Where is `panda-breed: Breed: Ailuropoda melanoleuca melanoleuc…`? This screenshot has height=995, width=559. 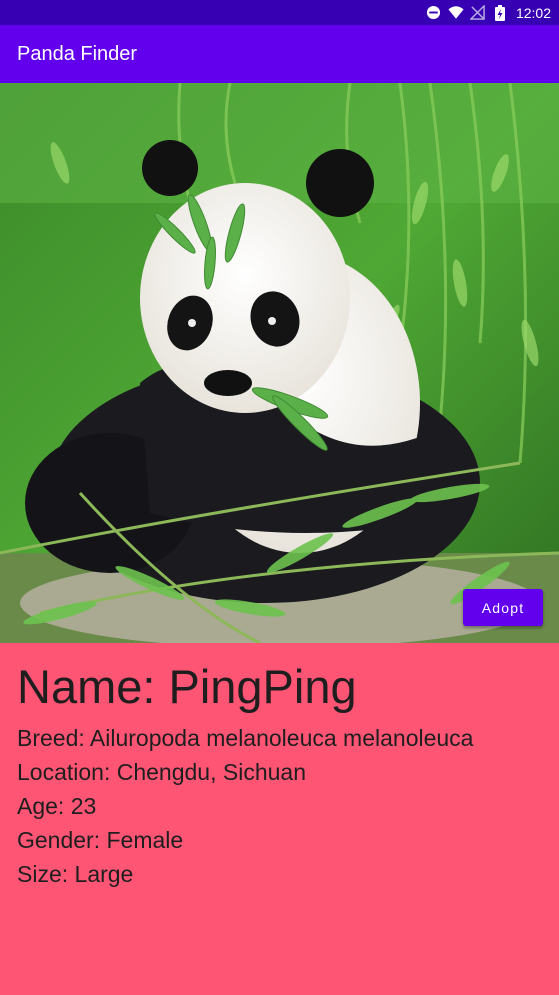 panda-breed: Breed: Ailuropoda melanoleuca melanoleuc… is located at coordinates (245, 738).